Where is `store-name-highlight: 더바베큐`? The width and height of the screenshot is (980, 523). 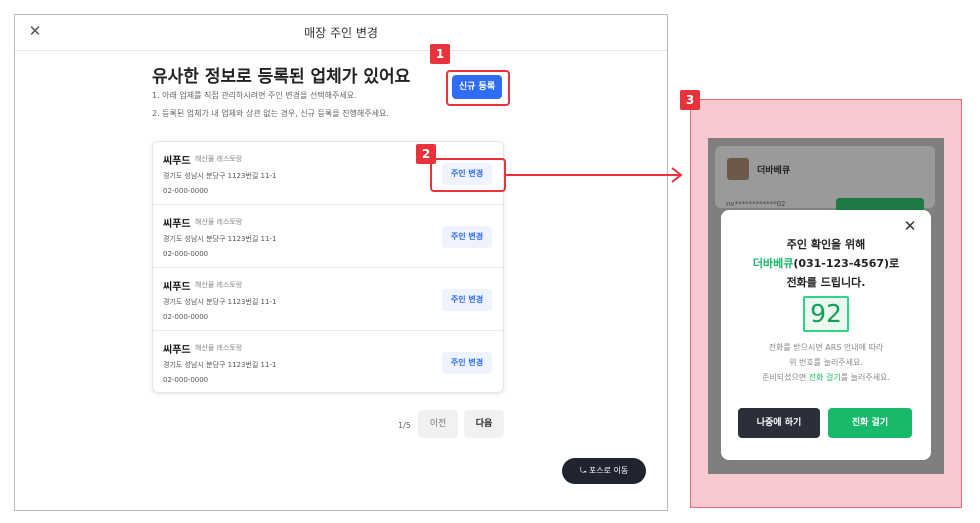
store-name-highlight: 더바베큐 is located at coordinates (773, 263).